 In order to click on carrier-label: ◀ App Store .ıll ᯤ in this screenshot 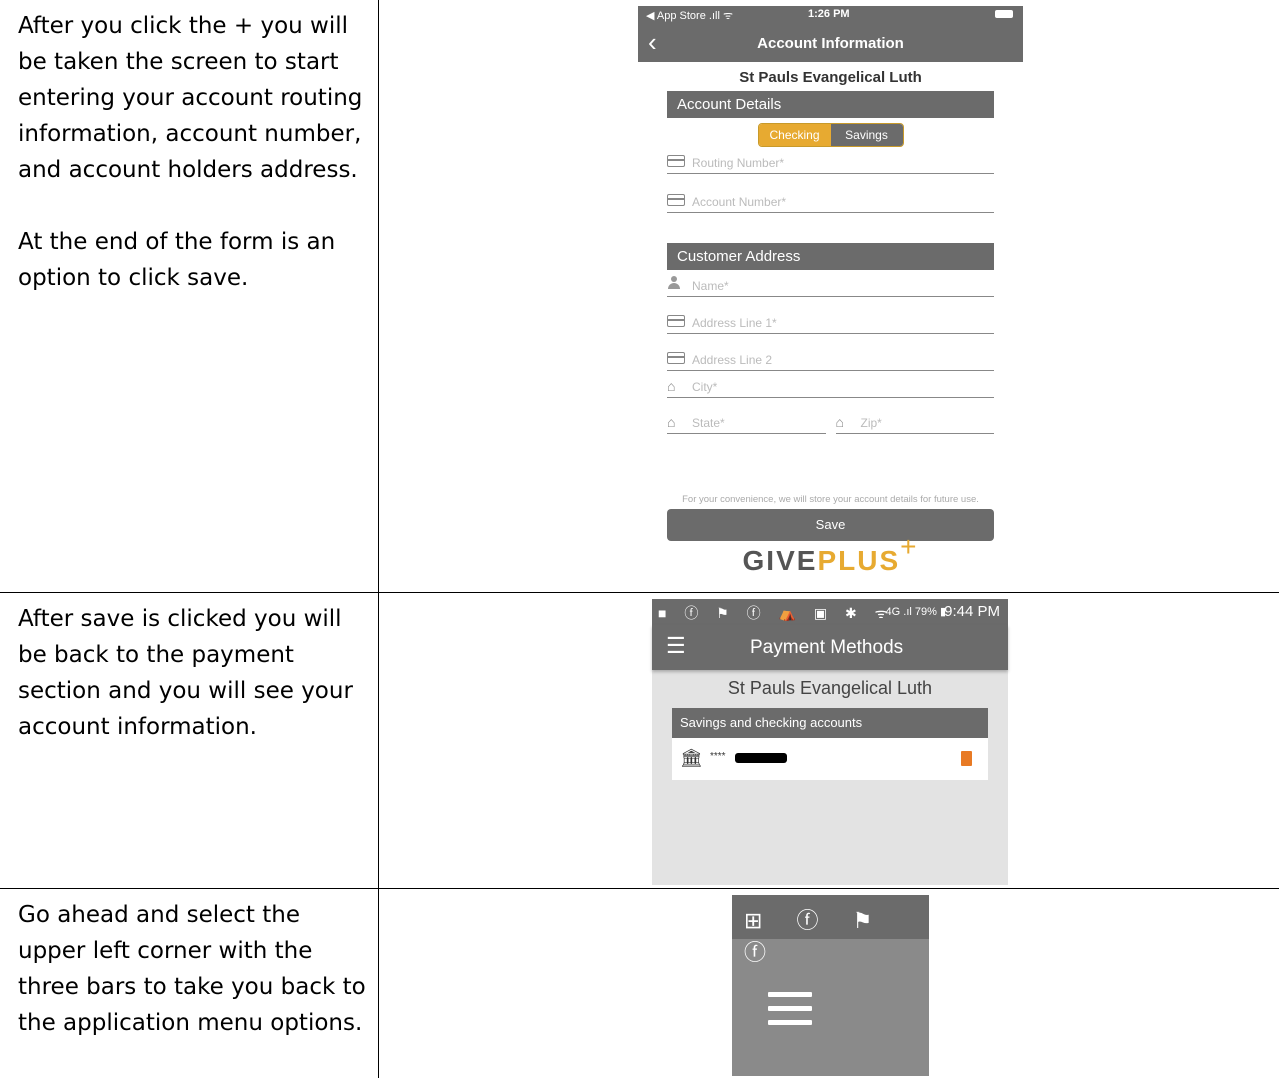, I will do `click(689, 16)`.